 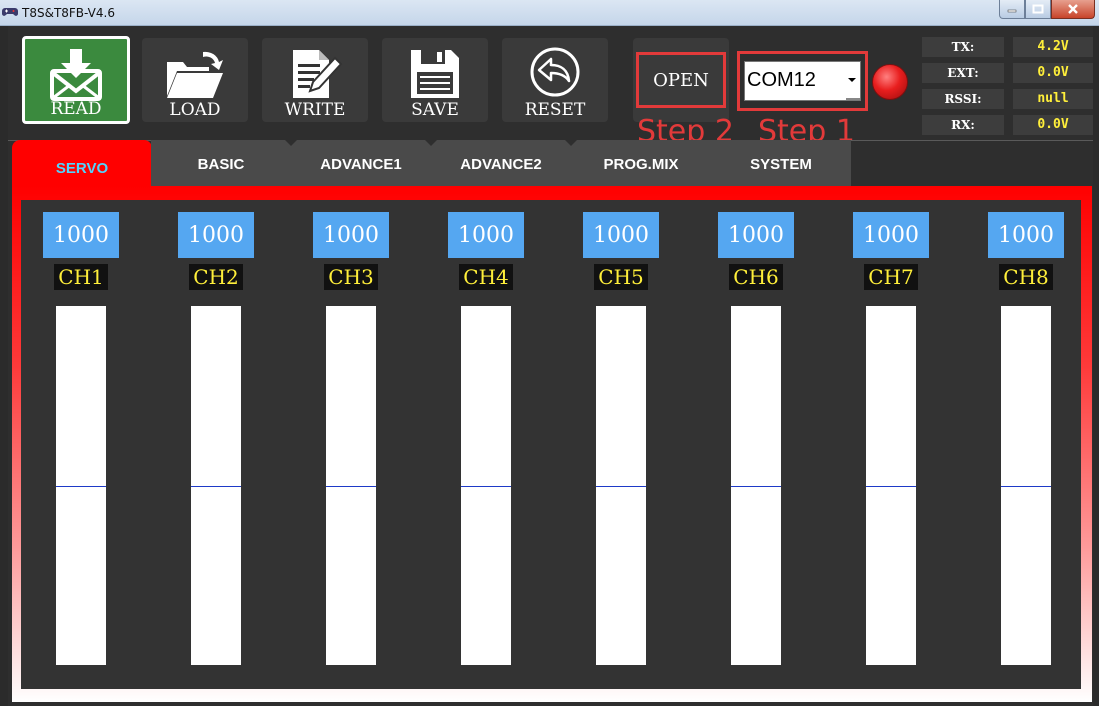 What do you see at coordinates (853, 99) in the screenshot?
I see `dropdown-underline` at bounding box center [853, 99].